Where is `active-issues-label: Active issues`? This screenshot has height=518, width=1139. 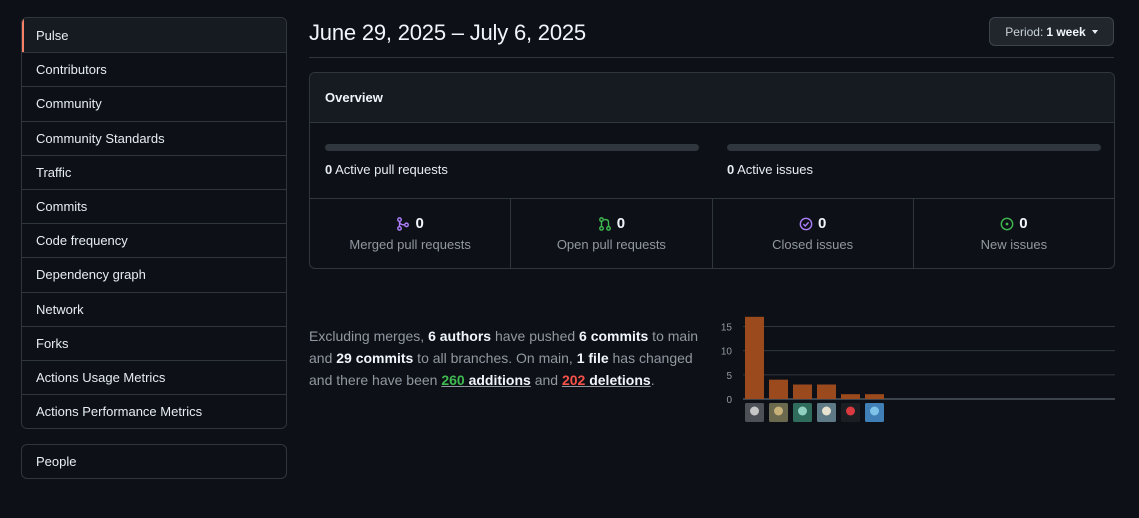
active-issues-label: Active issues is located at coordinates (775, 169).